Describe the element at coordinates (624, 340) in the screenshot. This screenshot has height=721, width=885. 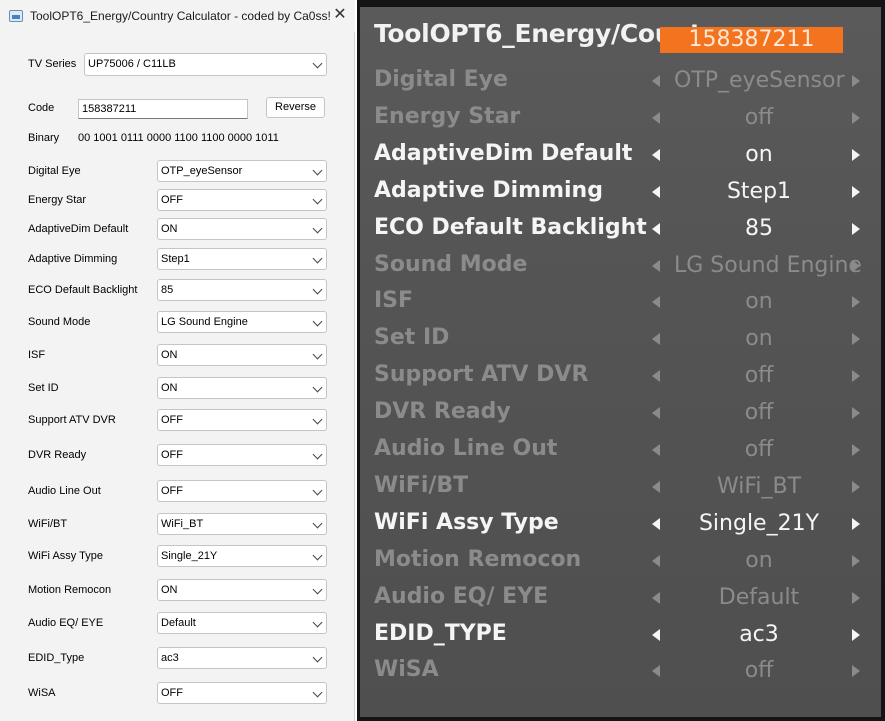
I see `tv-menu-row-set-id: Set ID on` at that location.